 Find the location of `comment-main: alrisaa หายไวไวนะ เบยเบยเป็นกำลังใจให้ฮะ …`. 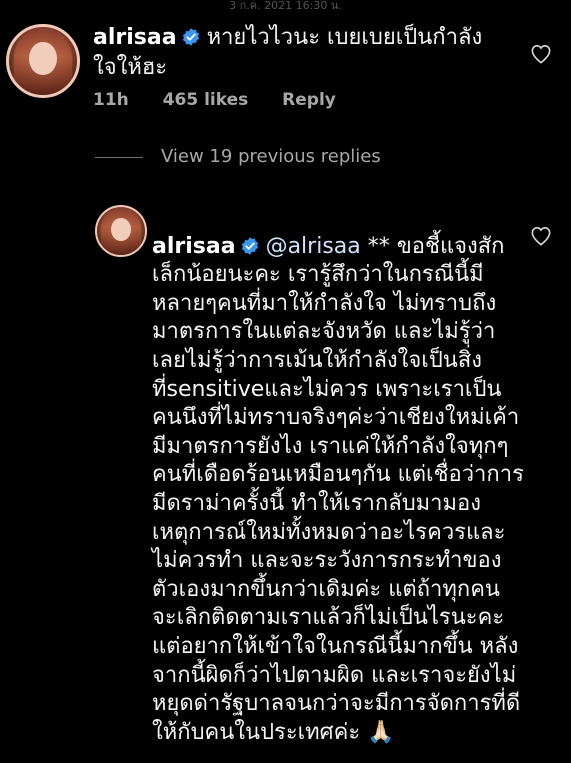

comment-main: alrisaa หายไวไวนะ เบยเบยเป็นกำลังใจให้ฮะ … is located at coordinates (285, 70).